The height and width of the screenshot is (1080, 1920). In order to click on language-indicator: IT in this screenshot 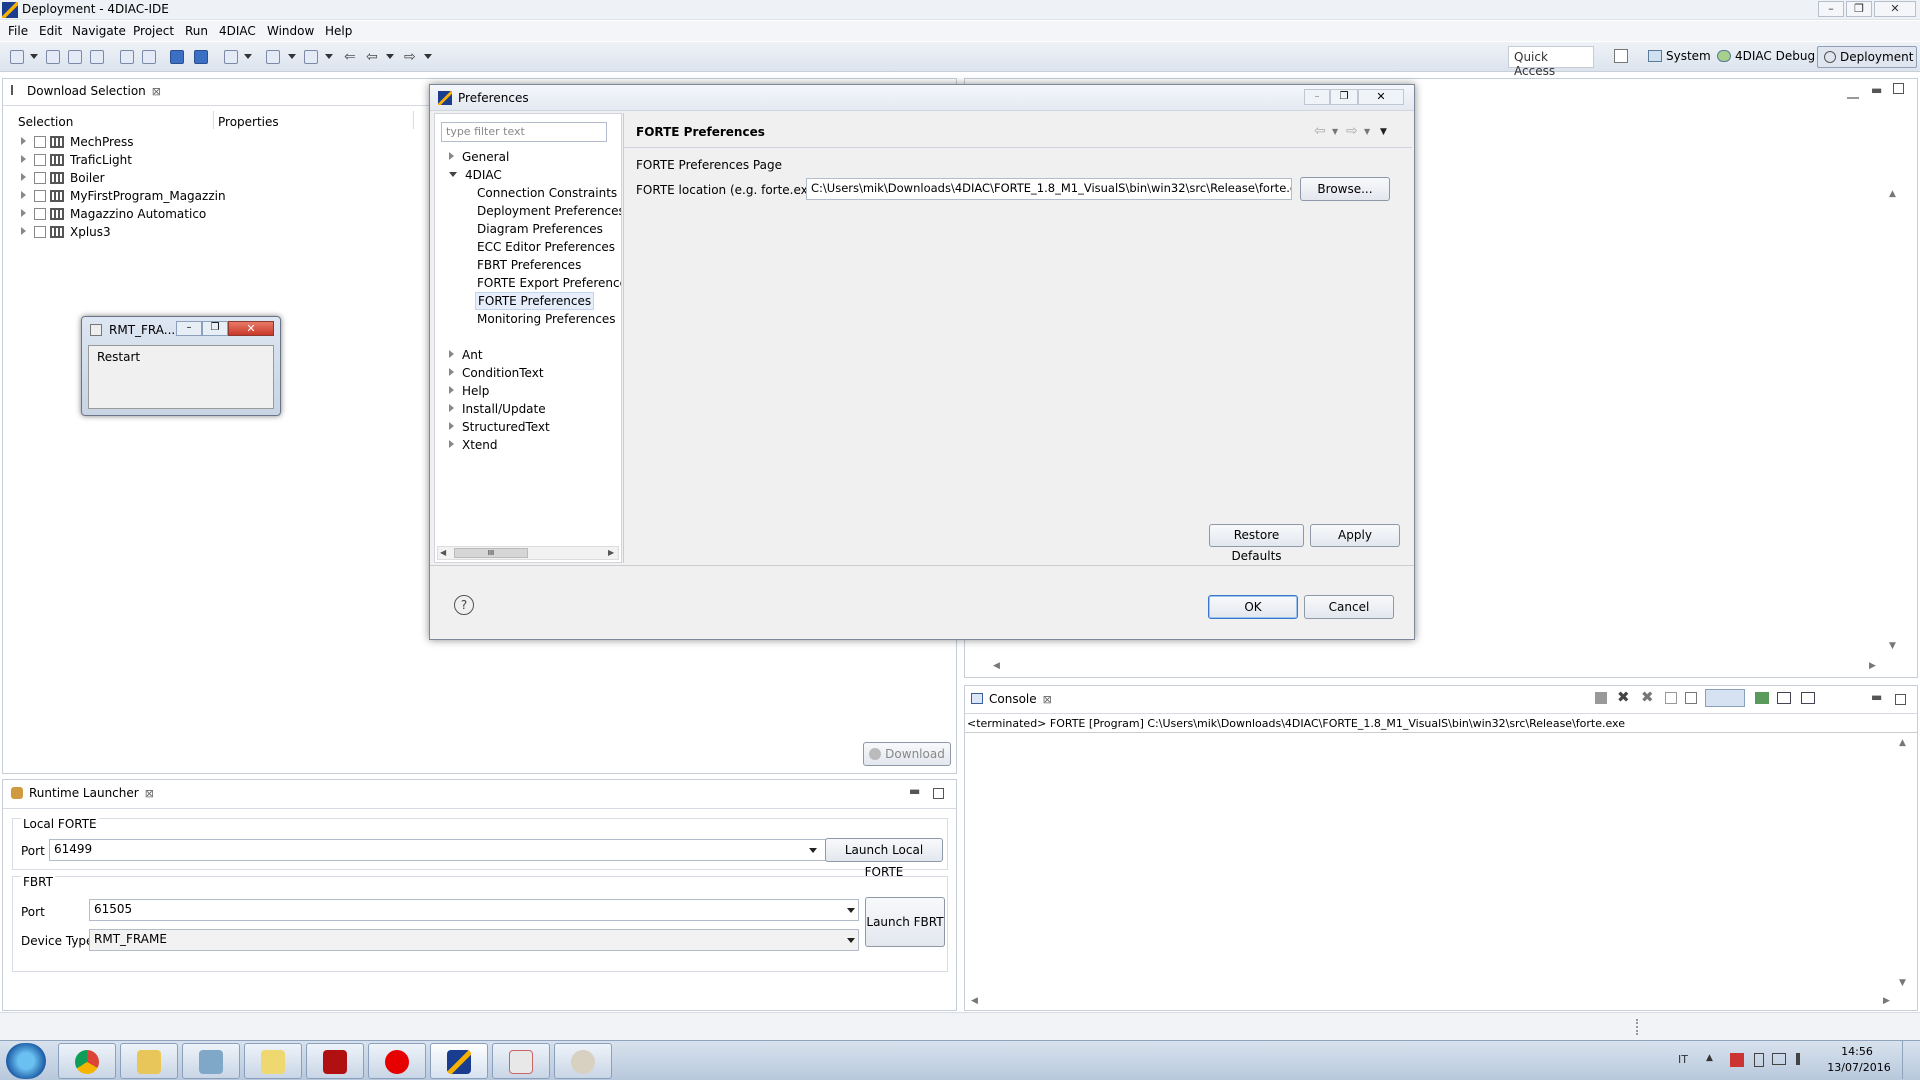, I will do `click(1683, 1059)`.